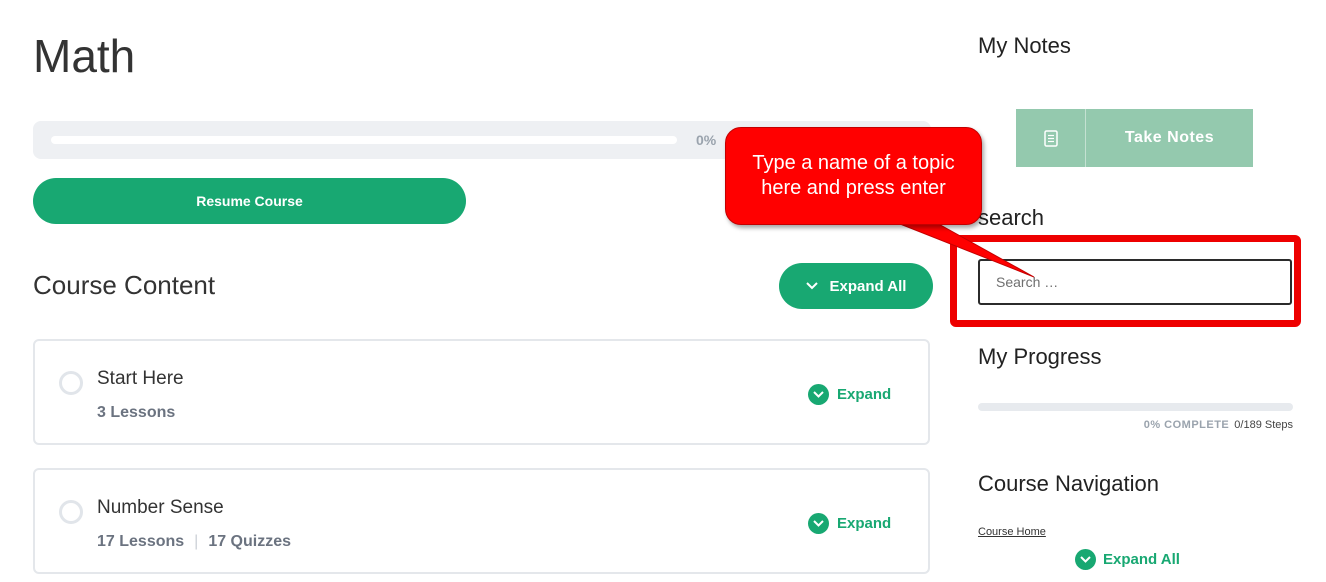 This screenshot has width=1326, height=582. I want to click on section-title: Number Sense, so click(160, 508).